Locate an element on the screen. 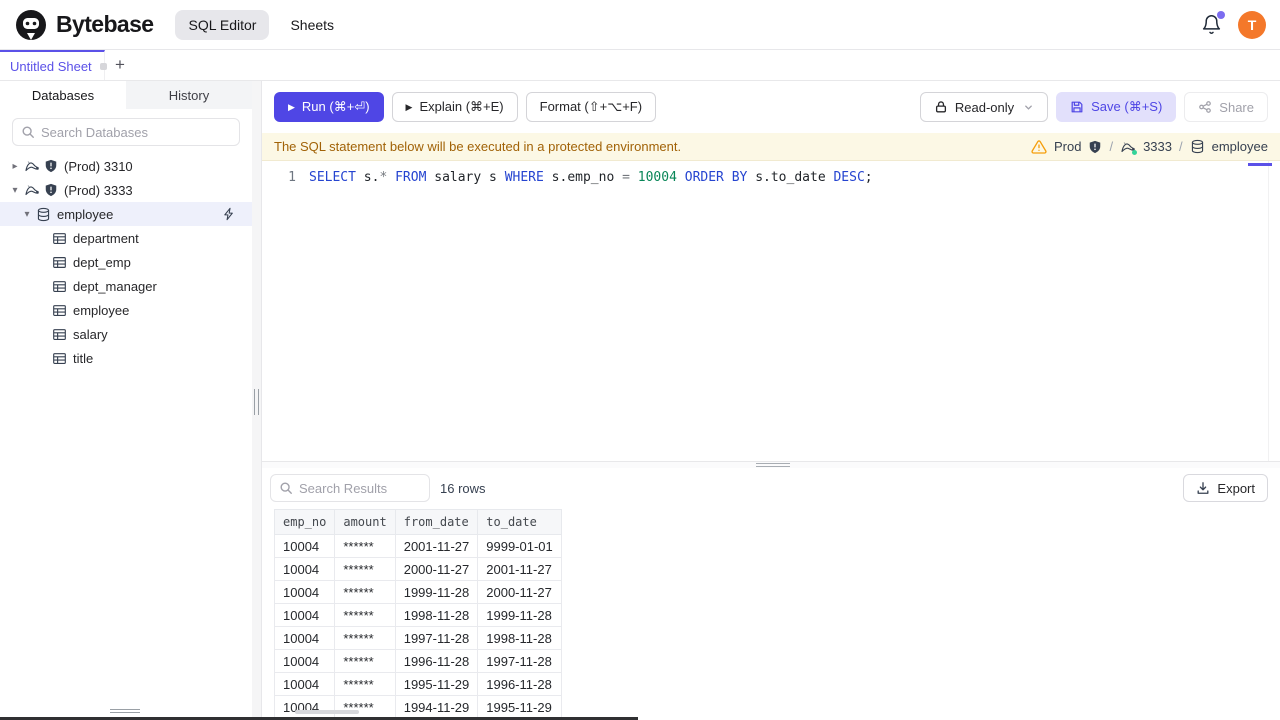 The width and height of the screenshot is (1280, 720). table-cell: 1994-11-29 is located at coordinates (436, 707).